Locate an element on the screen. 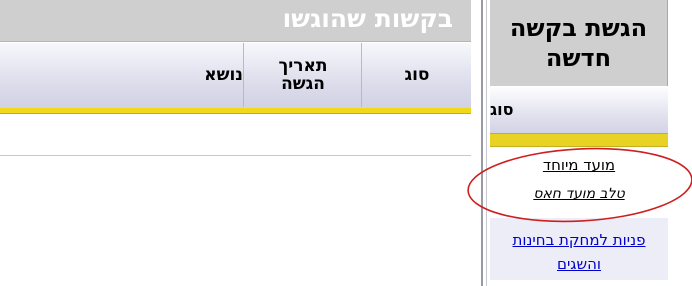 Image resolution: width=692 pixels, height=286 pixels. submitted-requests-empty-row is located at coordinates (235, 135).